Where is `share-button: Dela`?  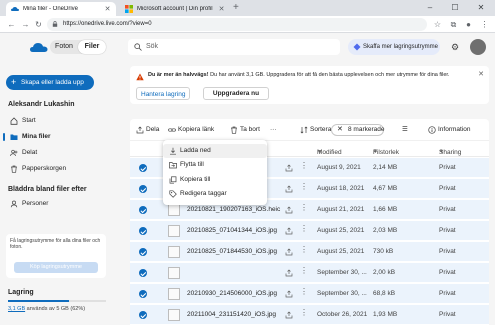
share-button: Dela is located at coordinates (147, 130).